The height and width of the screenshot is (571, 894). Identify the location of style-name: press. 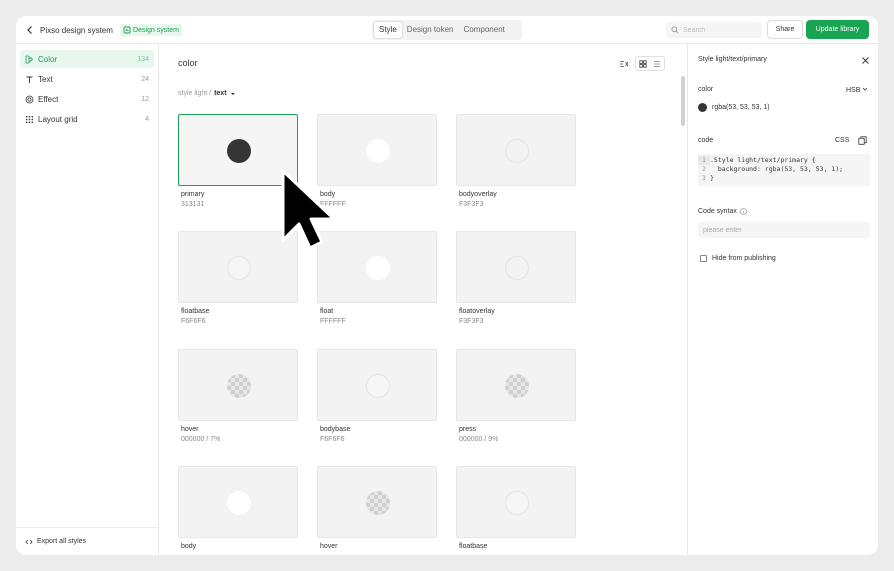
(468, 429).